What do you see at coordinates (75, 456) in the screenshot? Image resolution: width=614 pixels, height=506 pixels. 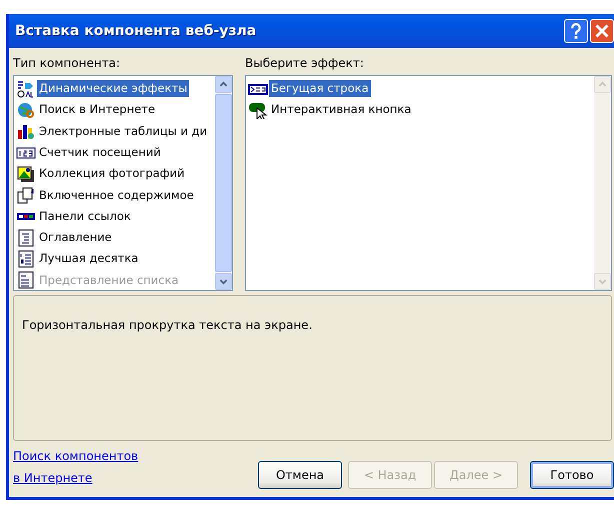 I see `search-link: Поиск компонентов` at bounding box center [75, 456].